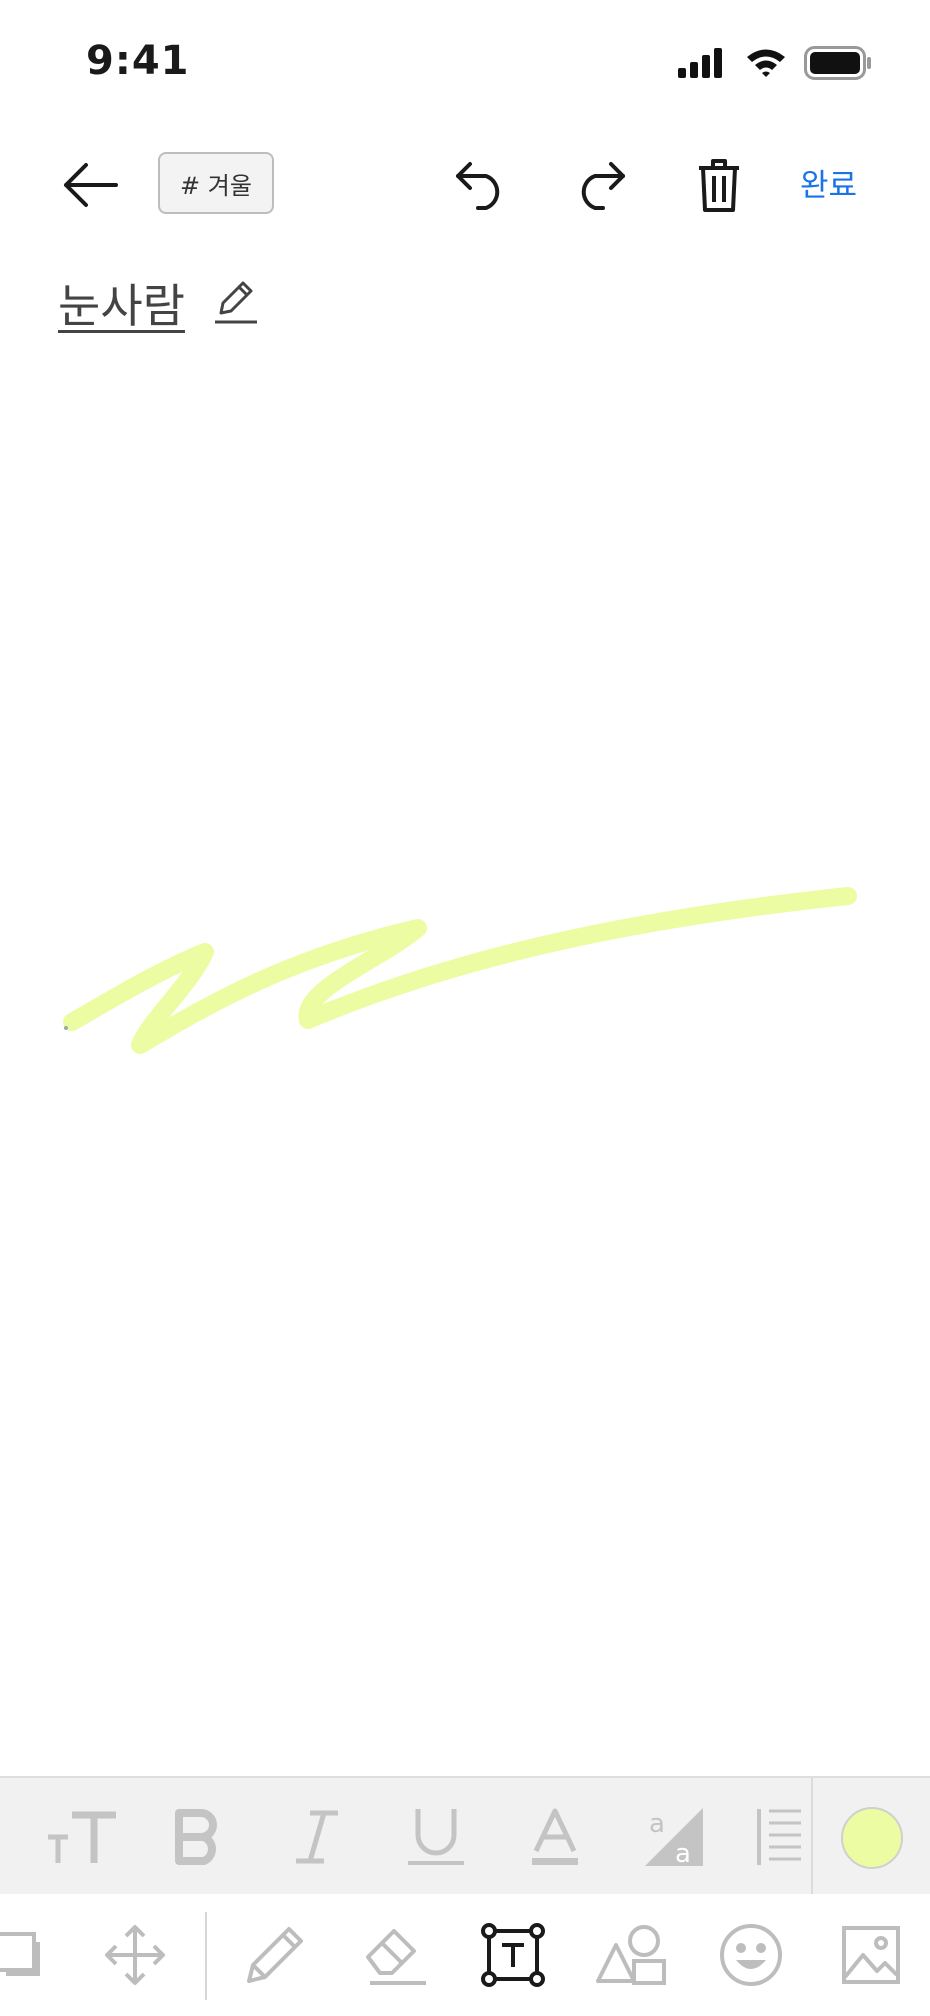 This screenshot has width=930, height=2016. Describe the element at coordinates (20, 1954) in the screenshot. I see `layers-icon` at that location.